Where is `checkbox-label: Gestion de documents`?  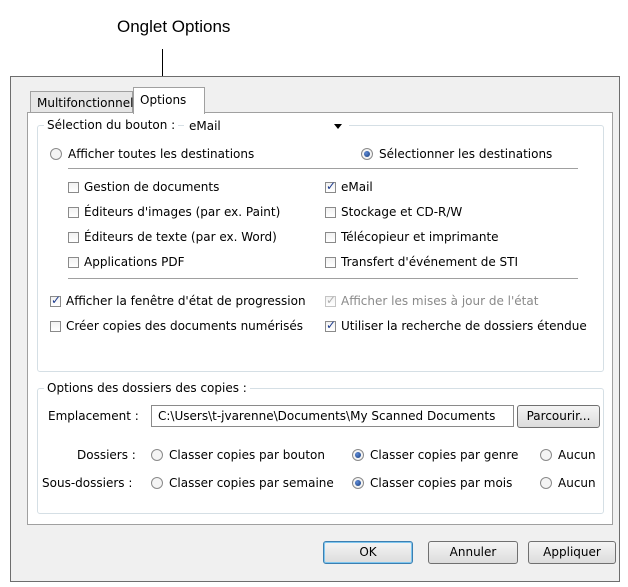 checkbox-label: Gestion de documents is located at coordinates (152, 187).